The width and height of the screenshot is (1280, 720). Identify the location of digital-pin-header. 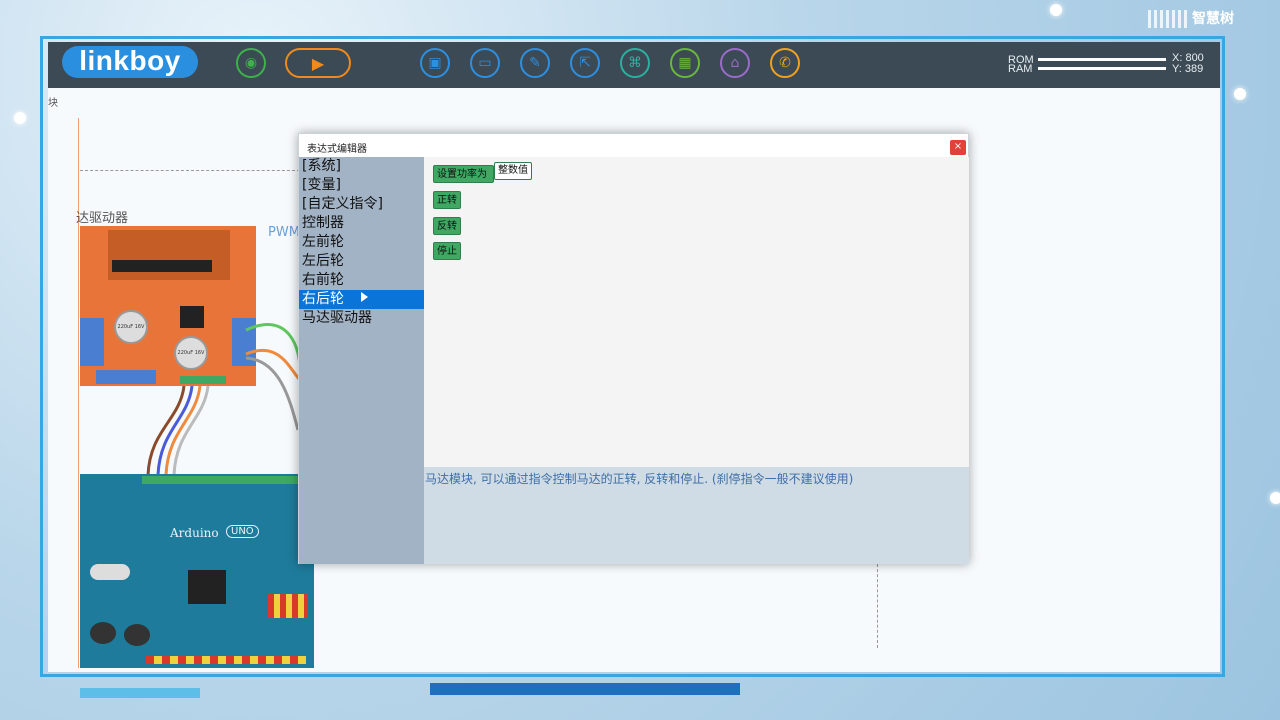
(227, 480).